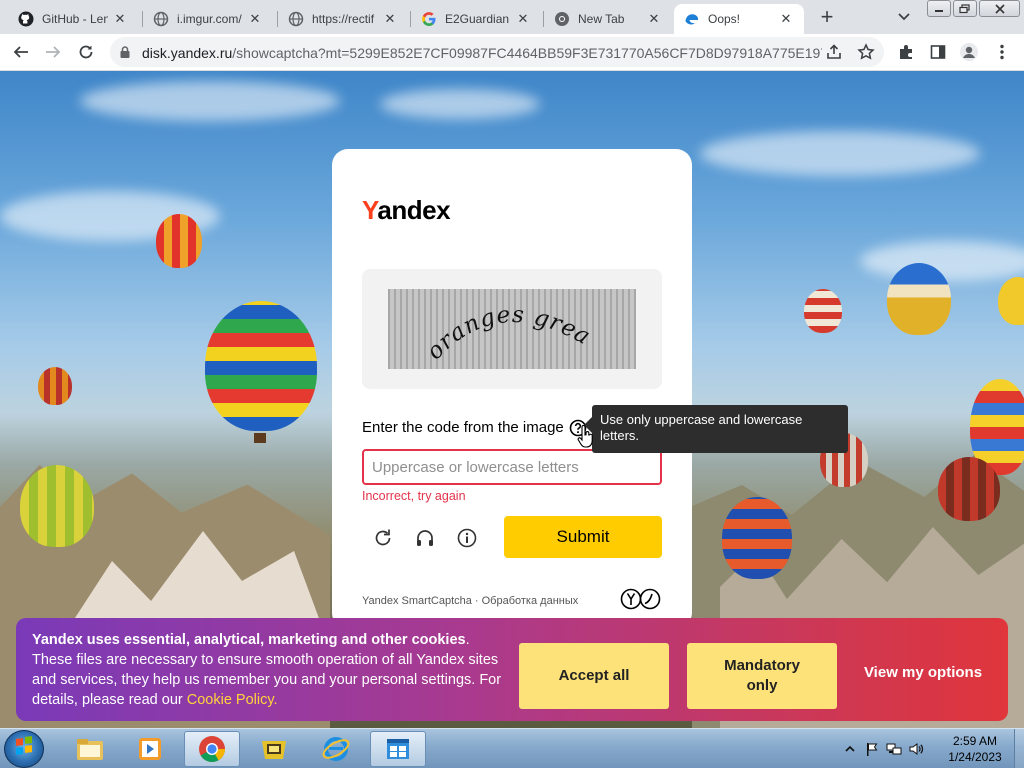 This screenshot has height=768, width=1024. Describe the element at coordinates (975, 749) in the screenshot. I see `system-clock: 2:59 AM 1/24/2023` at that location.